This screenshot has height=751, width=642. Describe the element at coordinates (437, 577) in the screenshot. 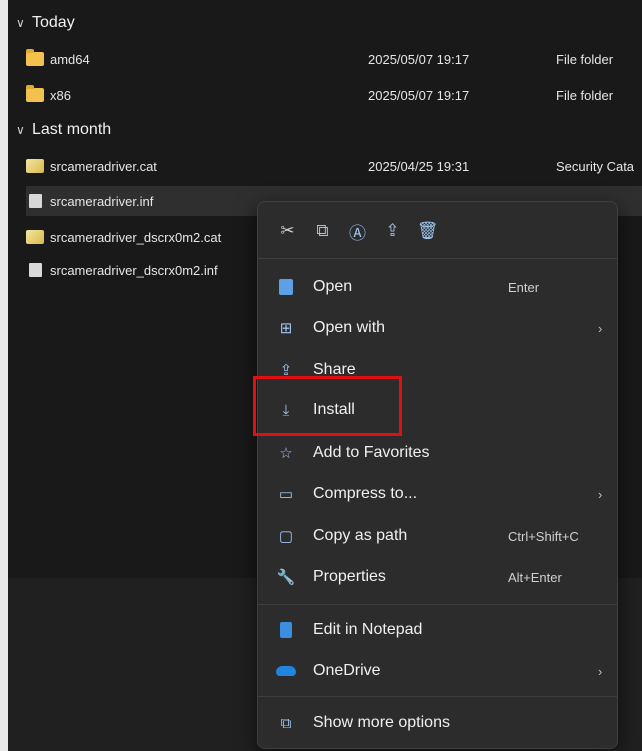

I see `menu-item-properties: 🔧 Properties Alt+Enter` at that location.